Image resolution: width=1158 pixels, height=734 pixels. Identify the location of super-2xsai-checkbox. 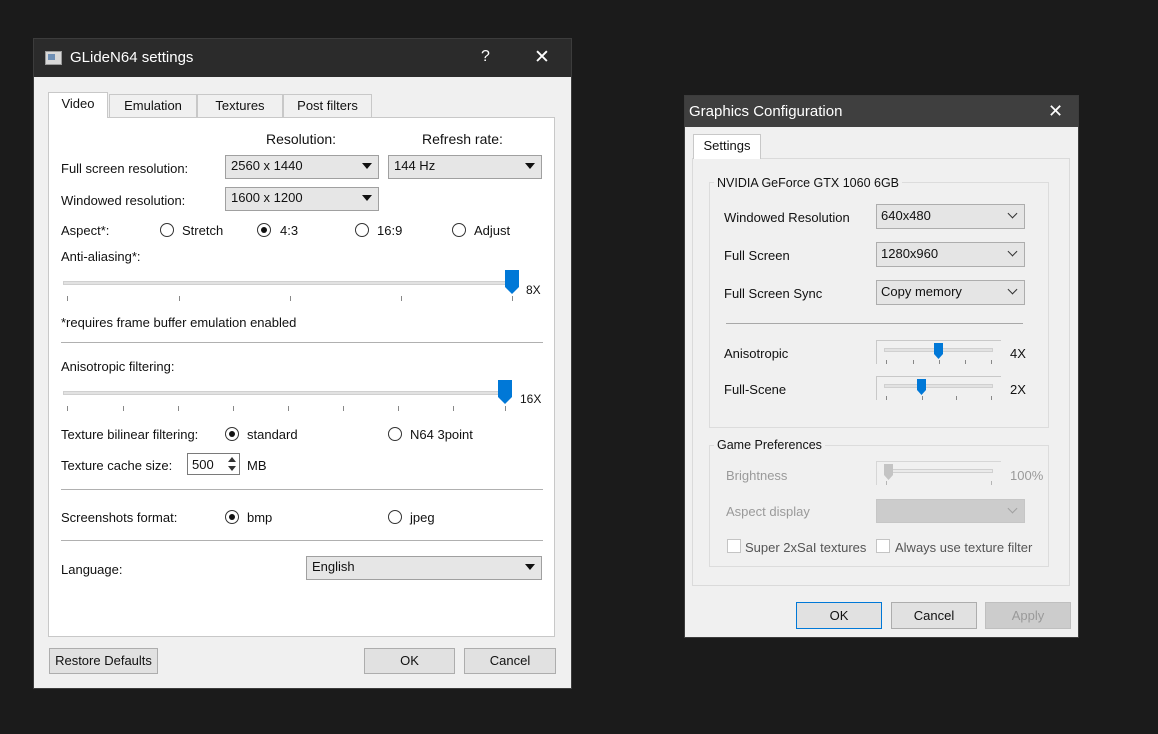
(734, 546).